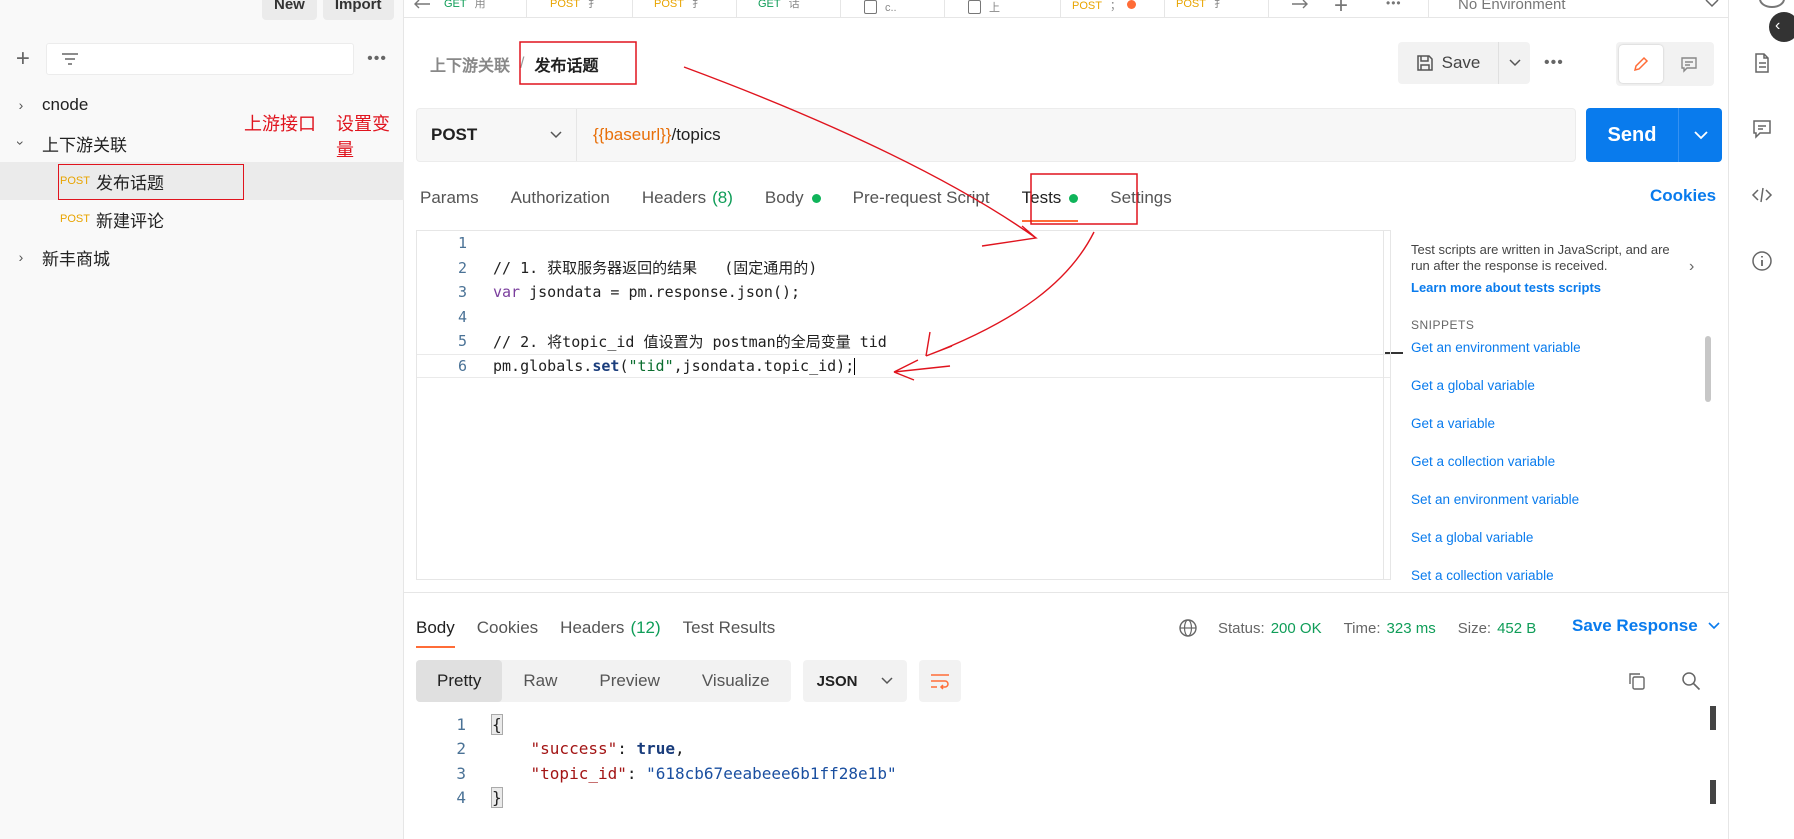 This screenshot has width=1794, height=839. What do you see at coordinates (1772, 4) in the screenshot?
I see `eye-icon` at bounding box center [1772, 4].